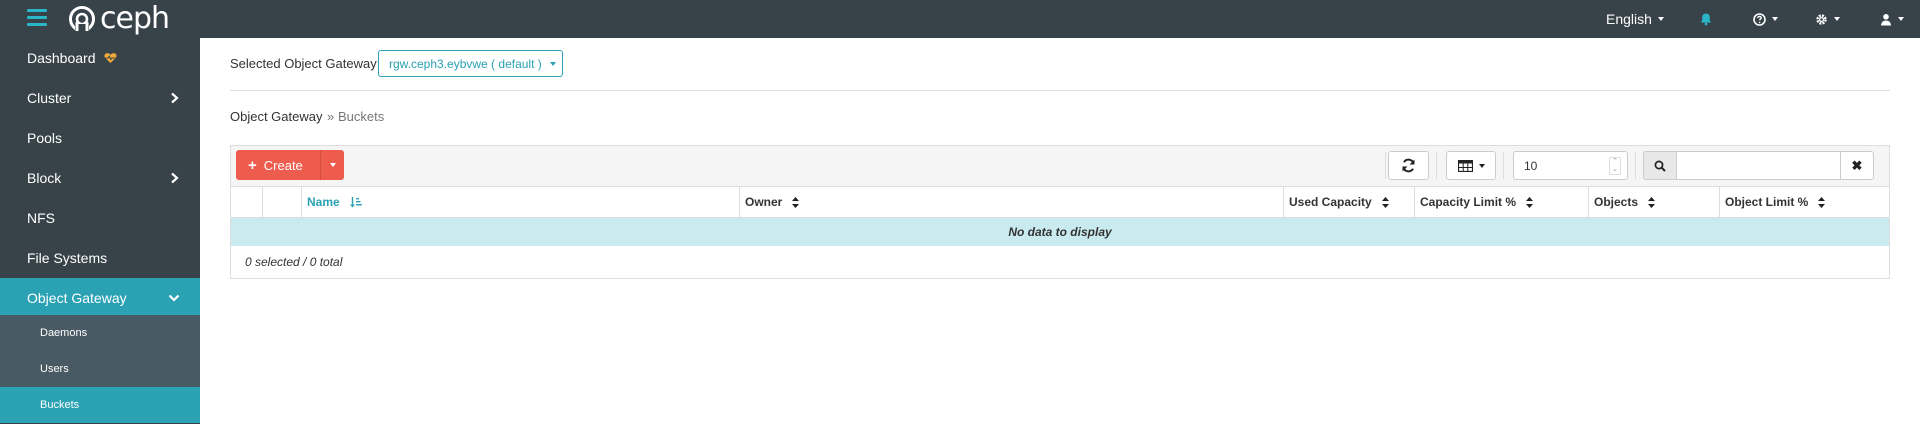 The image size is (1920, 424). Describe the element at coordinates (1330, 202) in the screenshot. I see `column-header-label: Used Capacity` at that location.